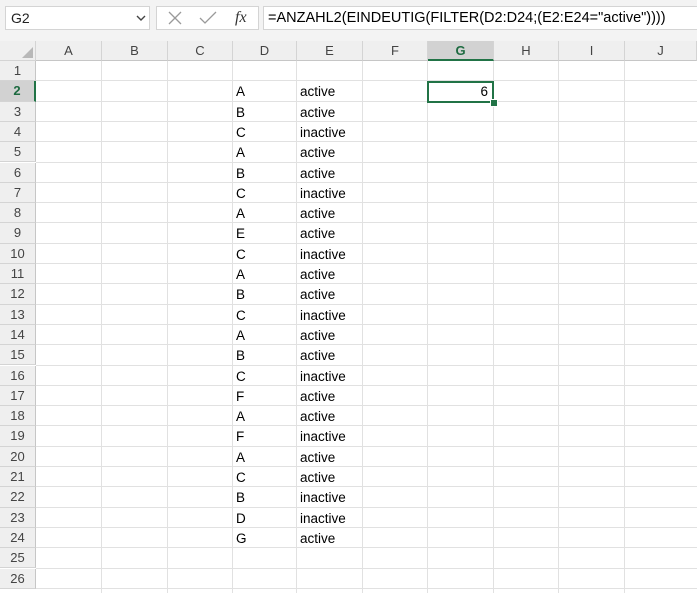 The height and width of the screenshot is (593, 697). What do you see at coordinates (18, 456) in the screenshot?
I see `row-header-20: 20` at bounding box center [18, 456].